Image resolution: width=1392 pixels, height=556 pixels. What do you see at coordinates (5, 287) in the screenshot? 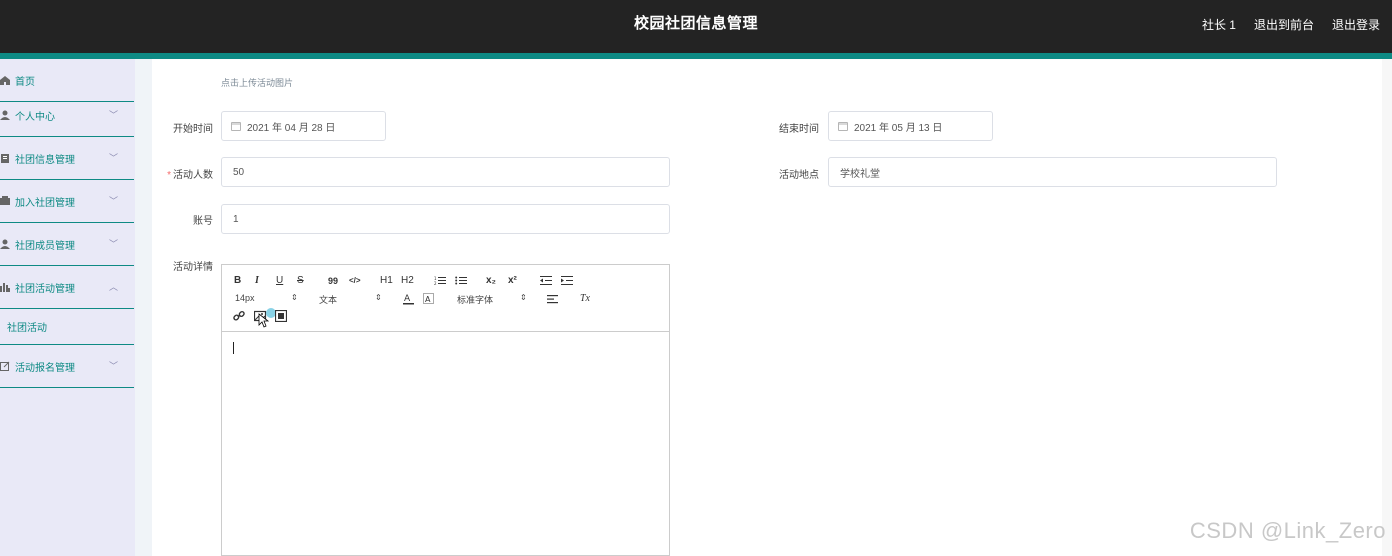
I see `chart-icon` at bounding box center [5, 287].